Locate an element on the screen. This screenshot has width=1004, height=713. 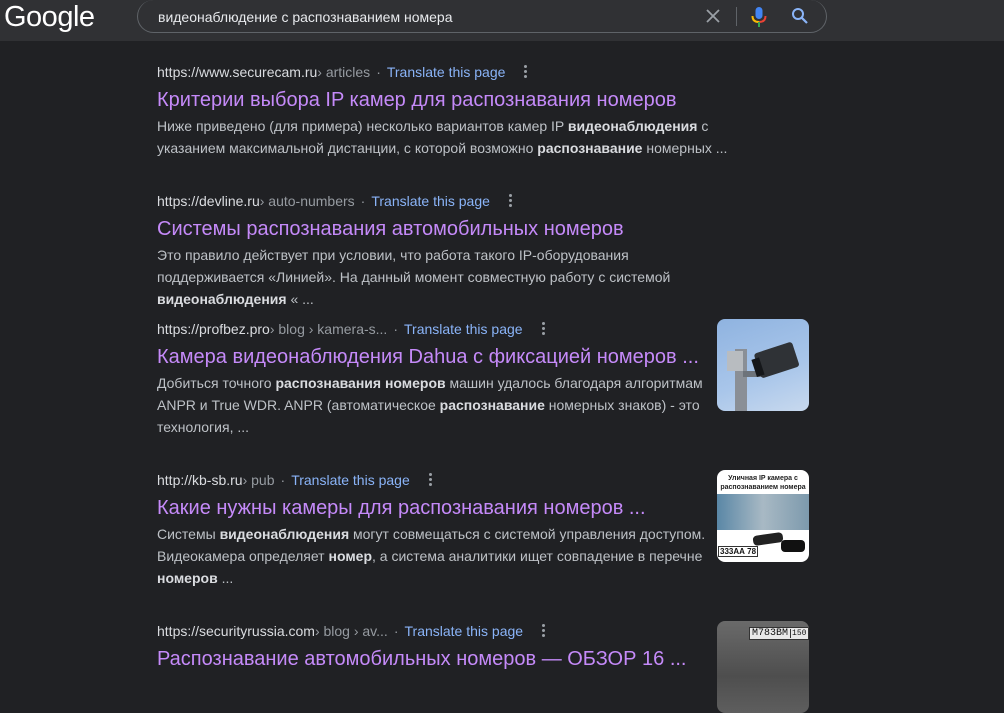
search-box is located at coordinates (482, 16).